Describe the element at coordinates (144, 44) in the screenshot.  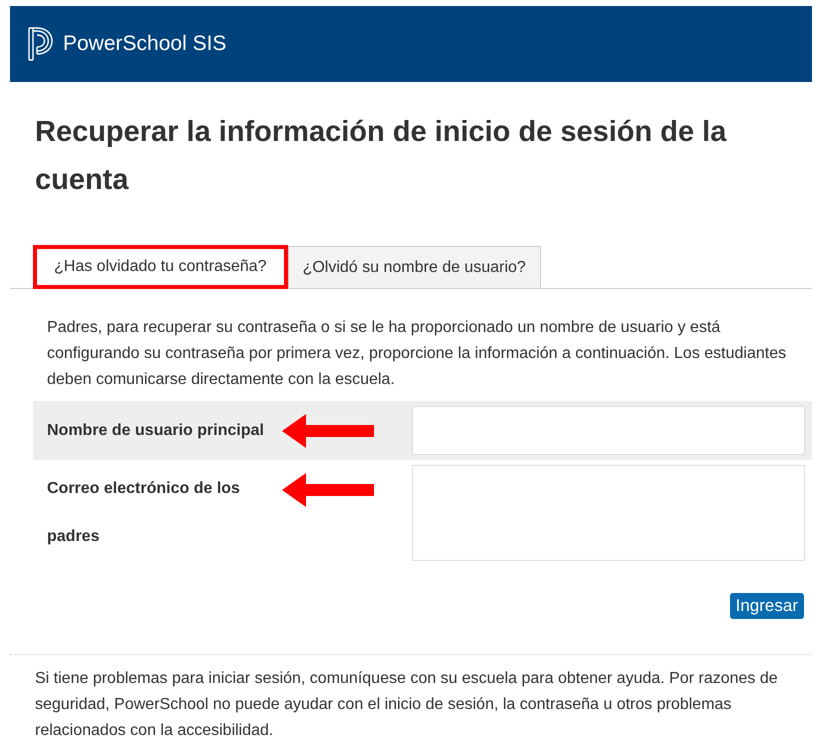
I see `brand-name: PowerSchool SIS` at that location.